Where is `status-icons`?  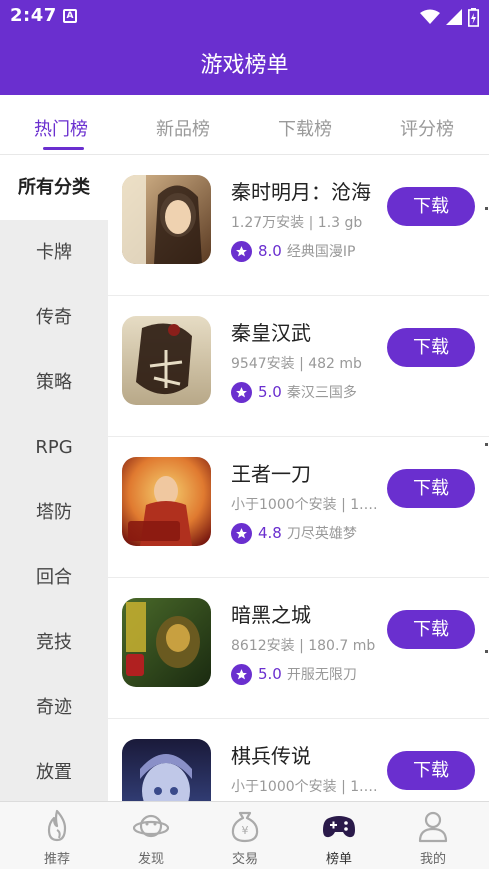 status-icons is located at coordinates (449, 17).